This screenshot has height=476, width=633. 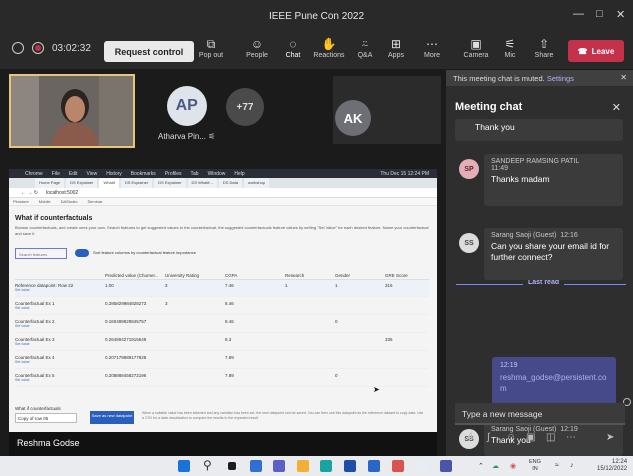 I want to click on whatif-title: What if counterfactuals, so click(x=54, y=218).